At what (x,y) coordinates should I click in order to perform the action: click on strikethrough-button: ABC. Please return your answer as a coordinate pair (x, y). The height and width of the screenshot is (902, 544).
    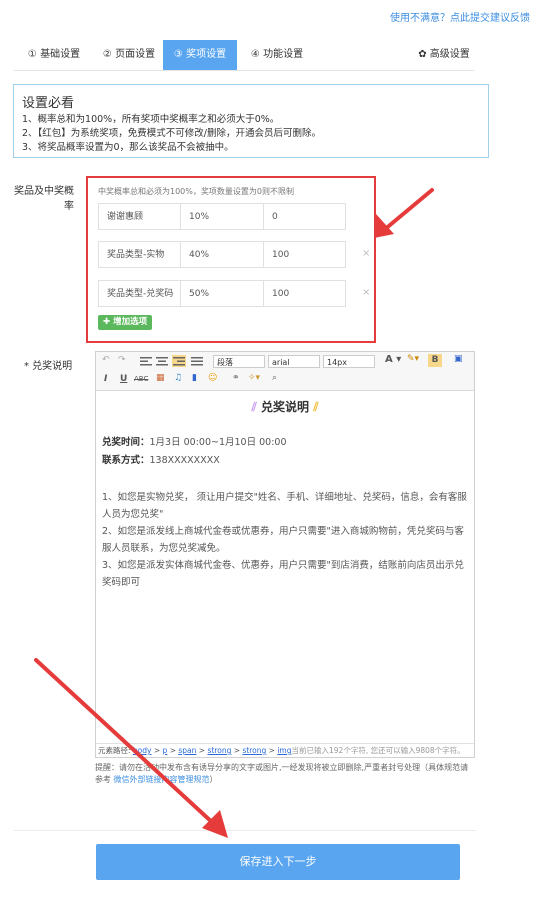
    Looking at the image, I should click on (141, 379).